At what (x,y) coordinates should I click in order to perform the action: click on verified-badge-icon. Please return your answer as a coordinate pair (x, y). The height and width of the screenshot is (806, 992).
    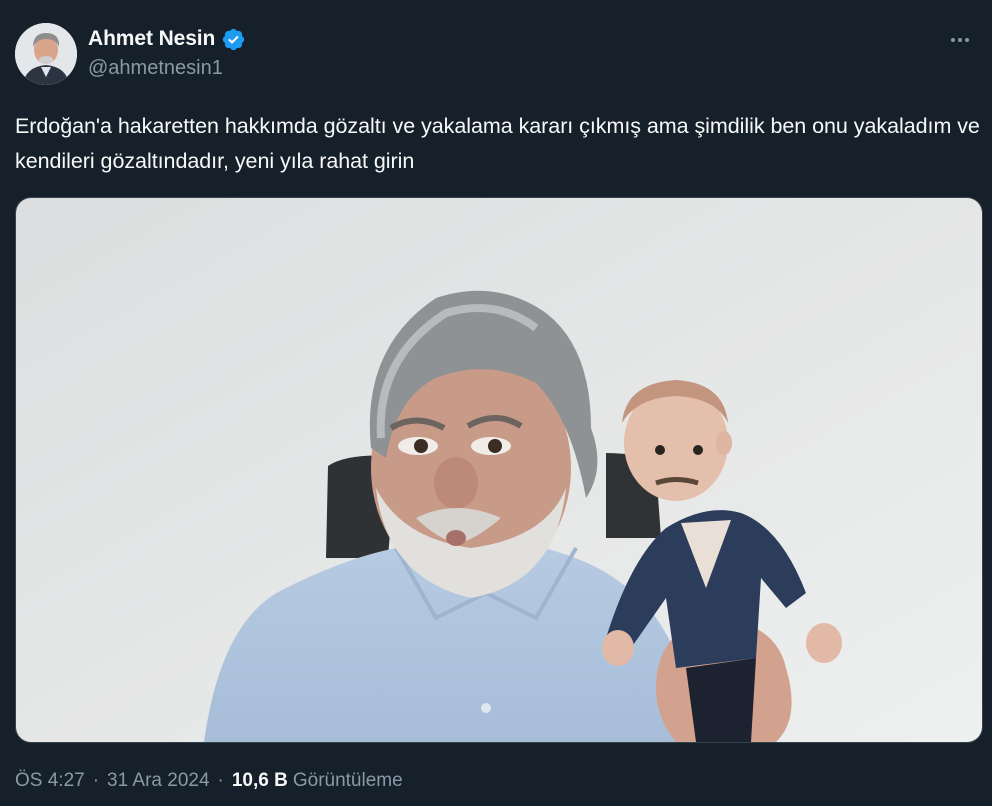
    Looking at the image, I should click on (234, 39).